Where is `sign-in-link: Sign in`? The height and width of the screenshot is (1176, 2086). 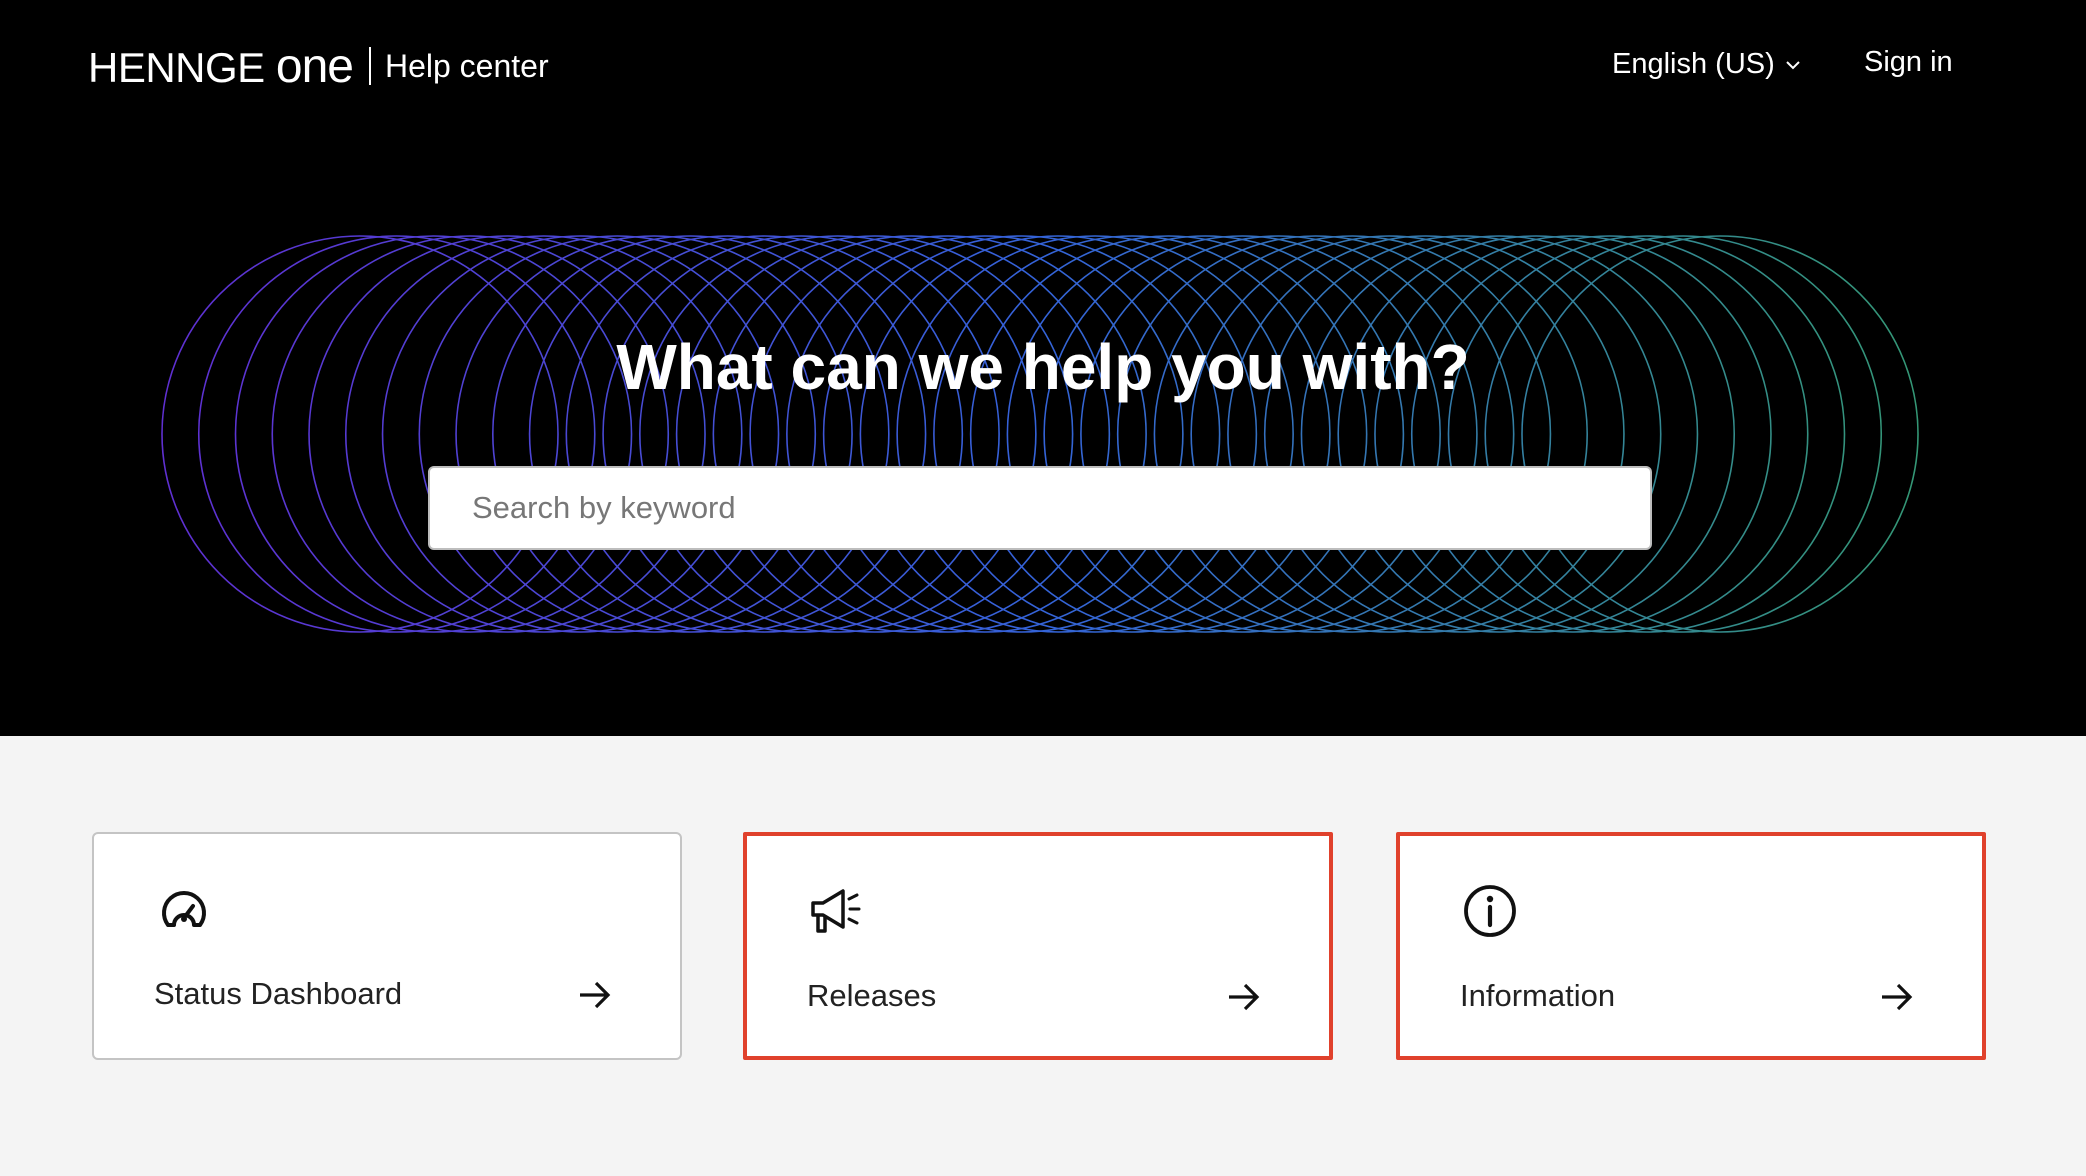 sign-in-link: Sign in is located at coordinates (1908, 62).